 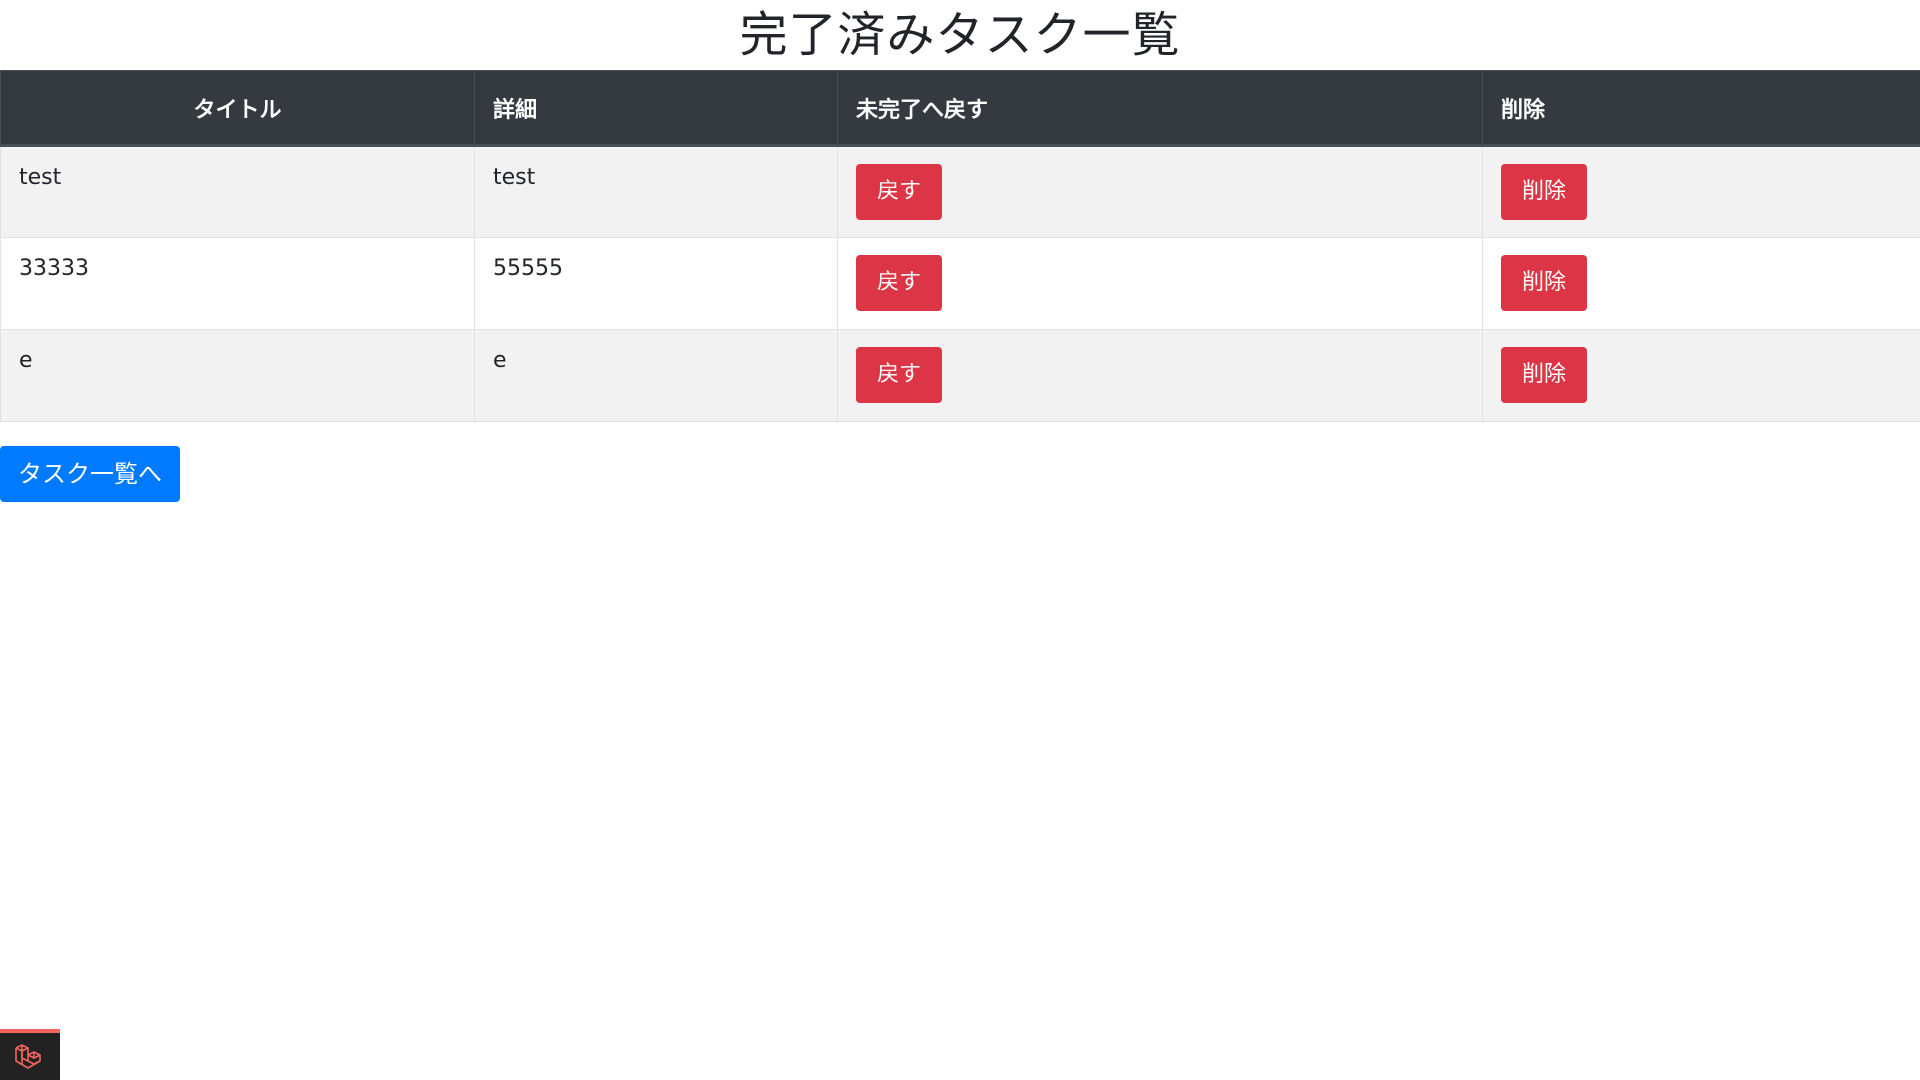 I want to click on page-title: 完了済みタスク一覧, so click(x=960, y=35).